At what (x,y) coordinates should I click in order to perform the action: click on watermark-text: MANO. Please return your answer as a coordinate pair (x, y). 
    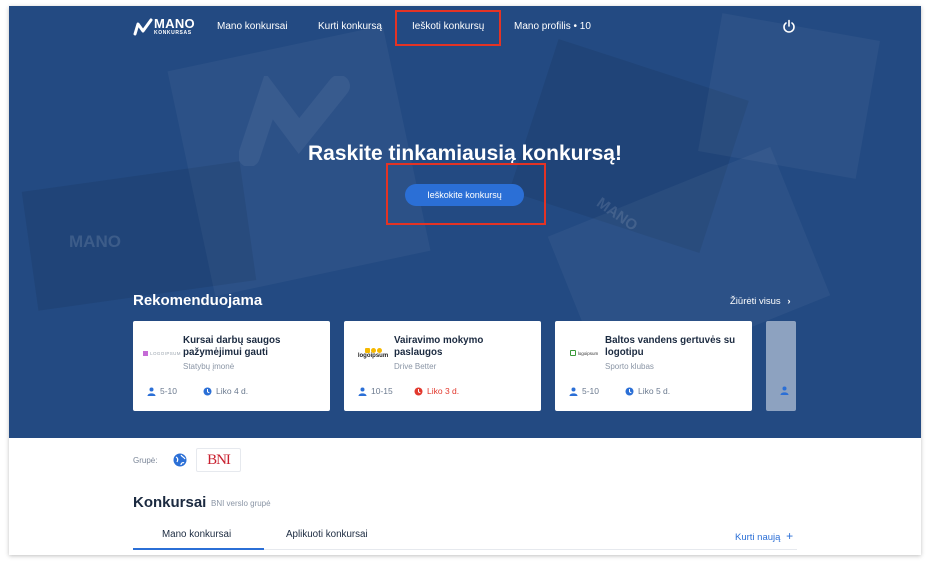
    Looking at the image, I should click on (95, 241).